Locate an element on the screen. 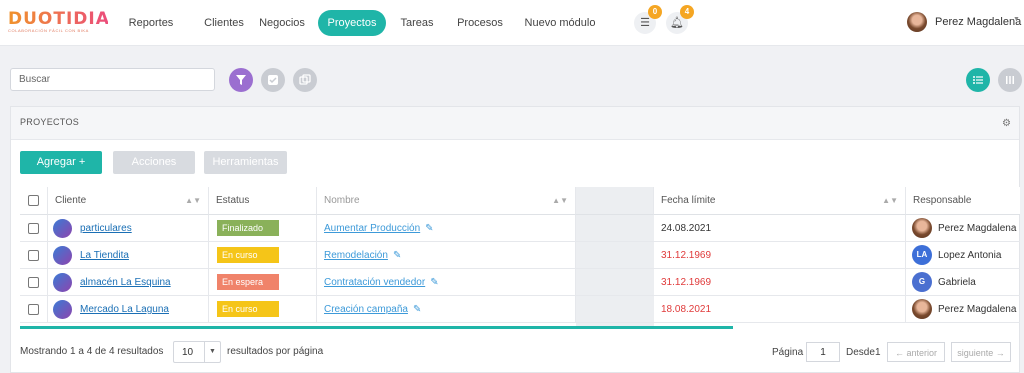 This screenshot has height=373, width=1024. header-client: Cliente ▲▼ is located at coordinates (128, 201).